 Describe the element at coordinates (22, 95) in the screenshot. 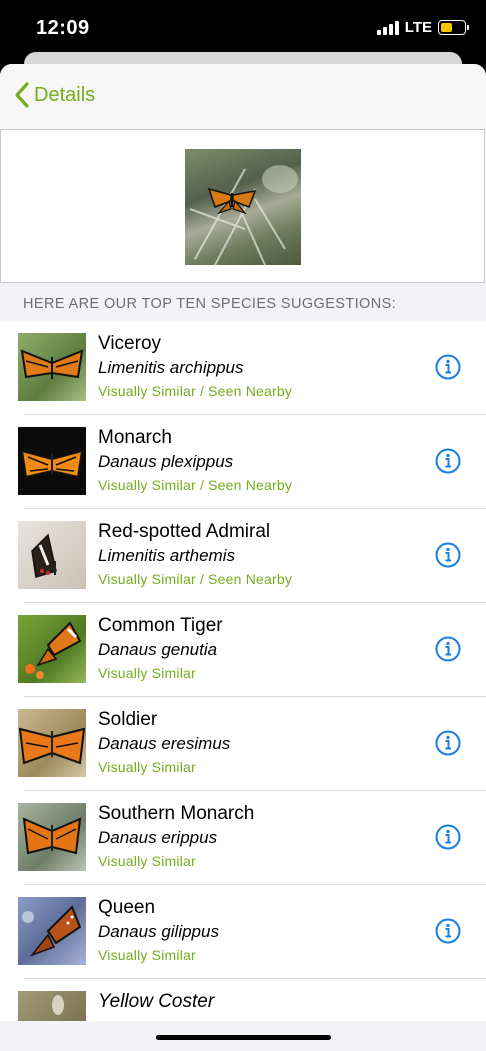

I see `chevron-left-icon` at that location.